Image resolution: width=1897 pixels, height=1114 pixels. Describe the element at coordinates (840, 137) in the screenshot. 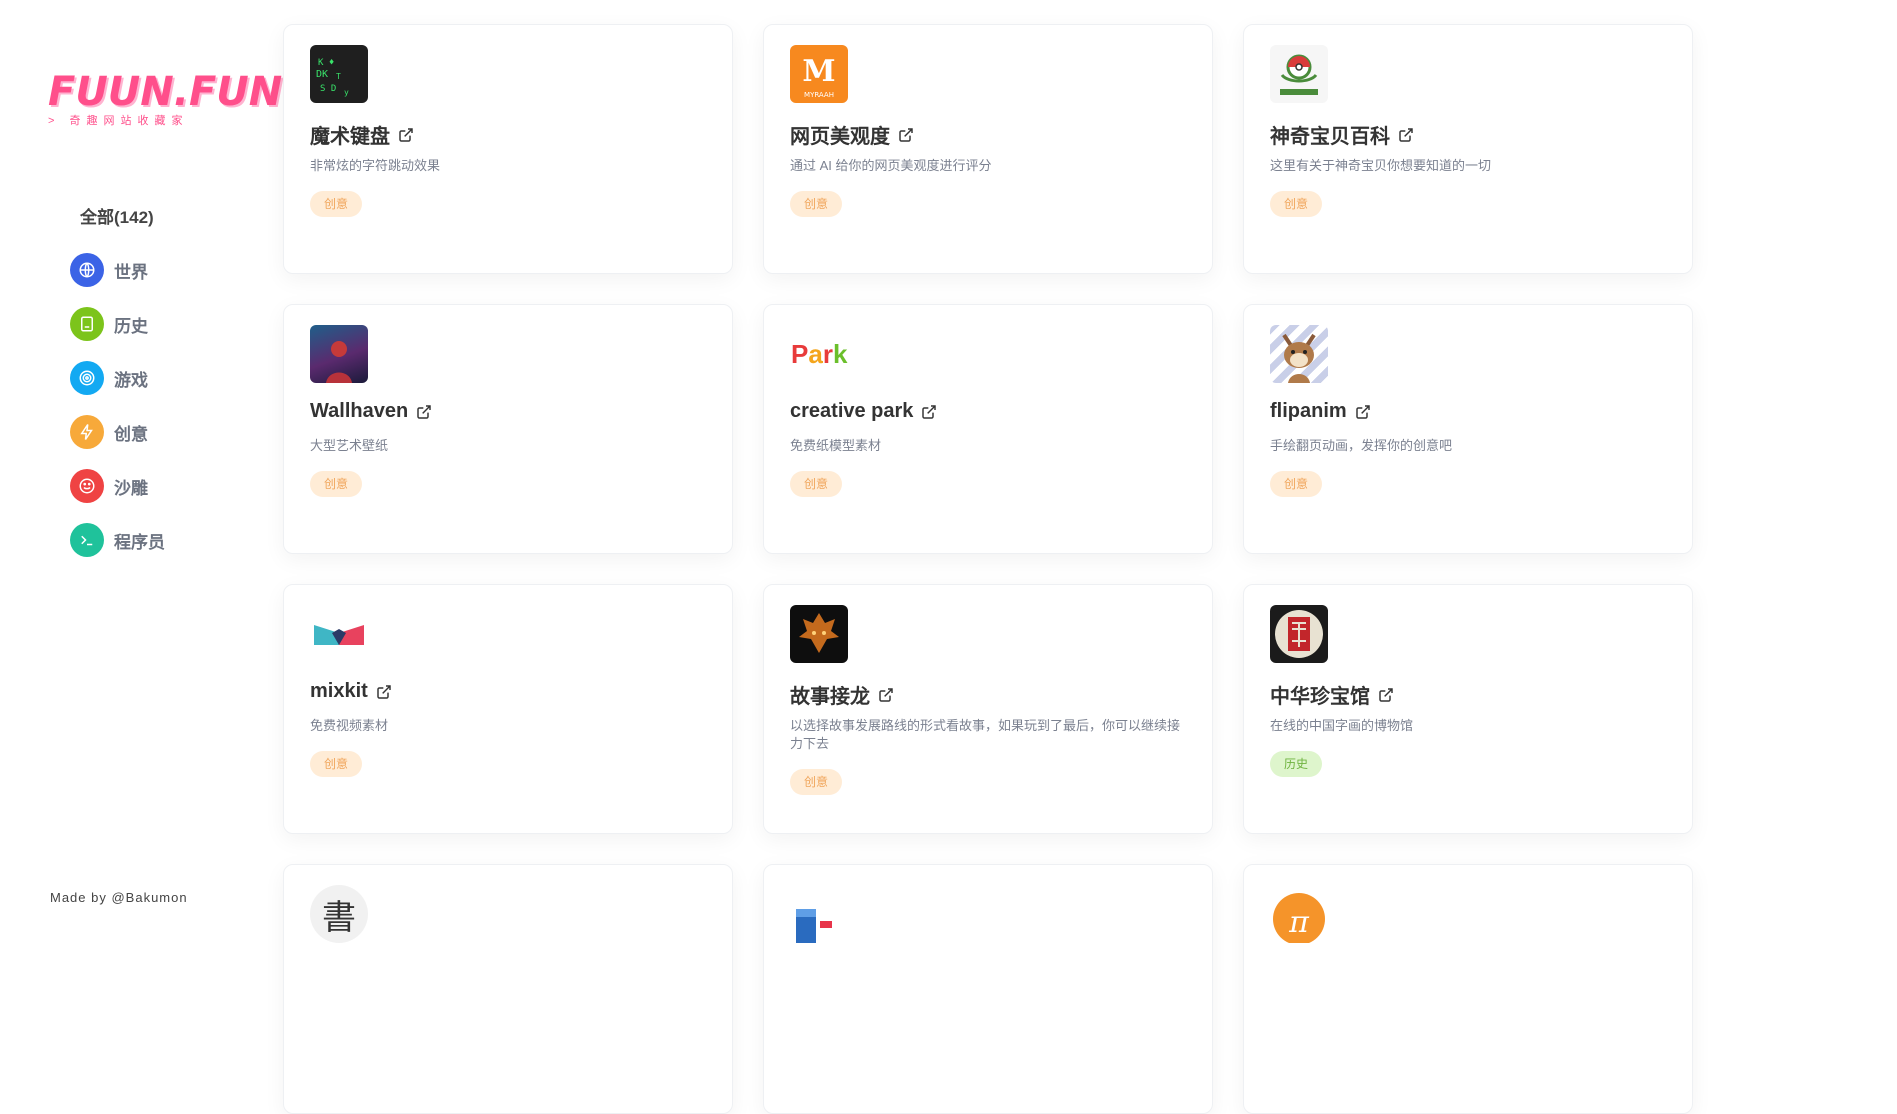

I see `card-title-text: 网页美观度` at that location.